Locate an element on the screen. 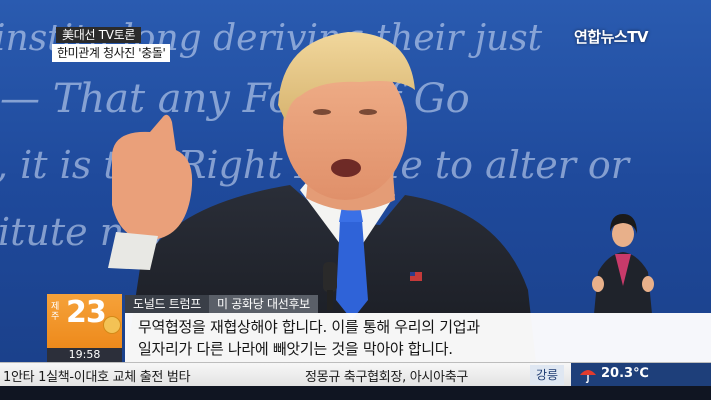 The width and height of the screenshot is (711, 400). channel-logo: 연합뉴스TV is located at coordinates (611, 37).